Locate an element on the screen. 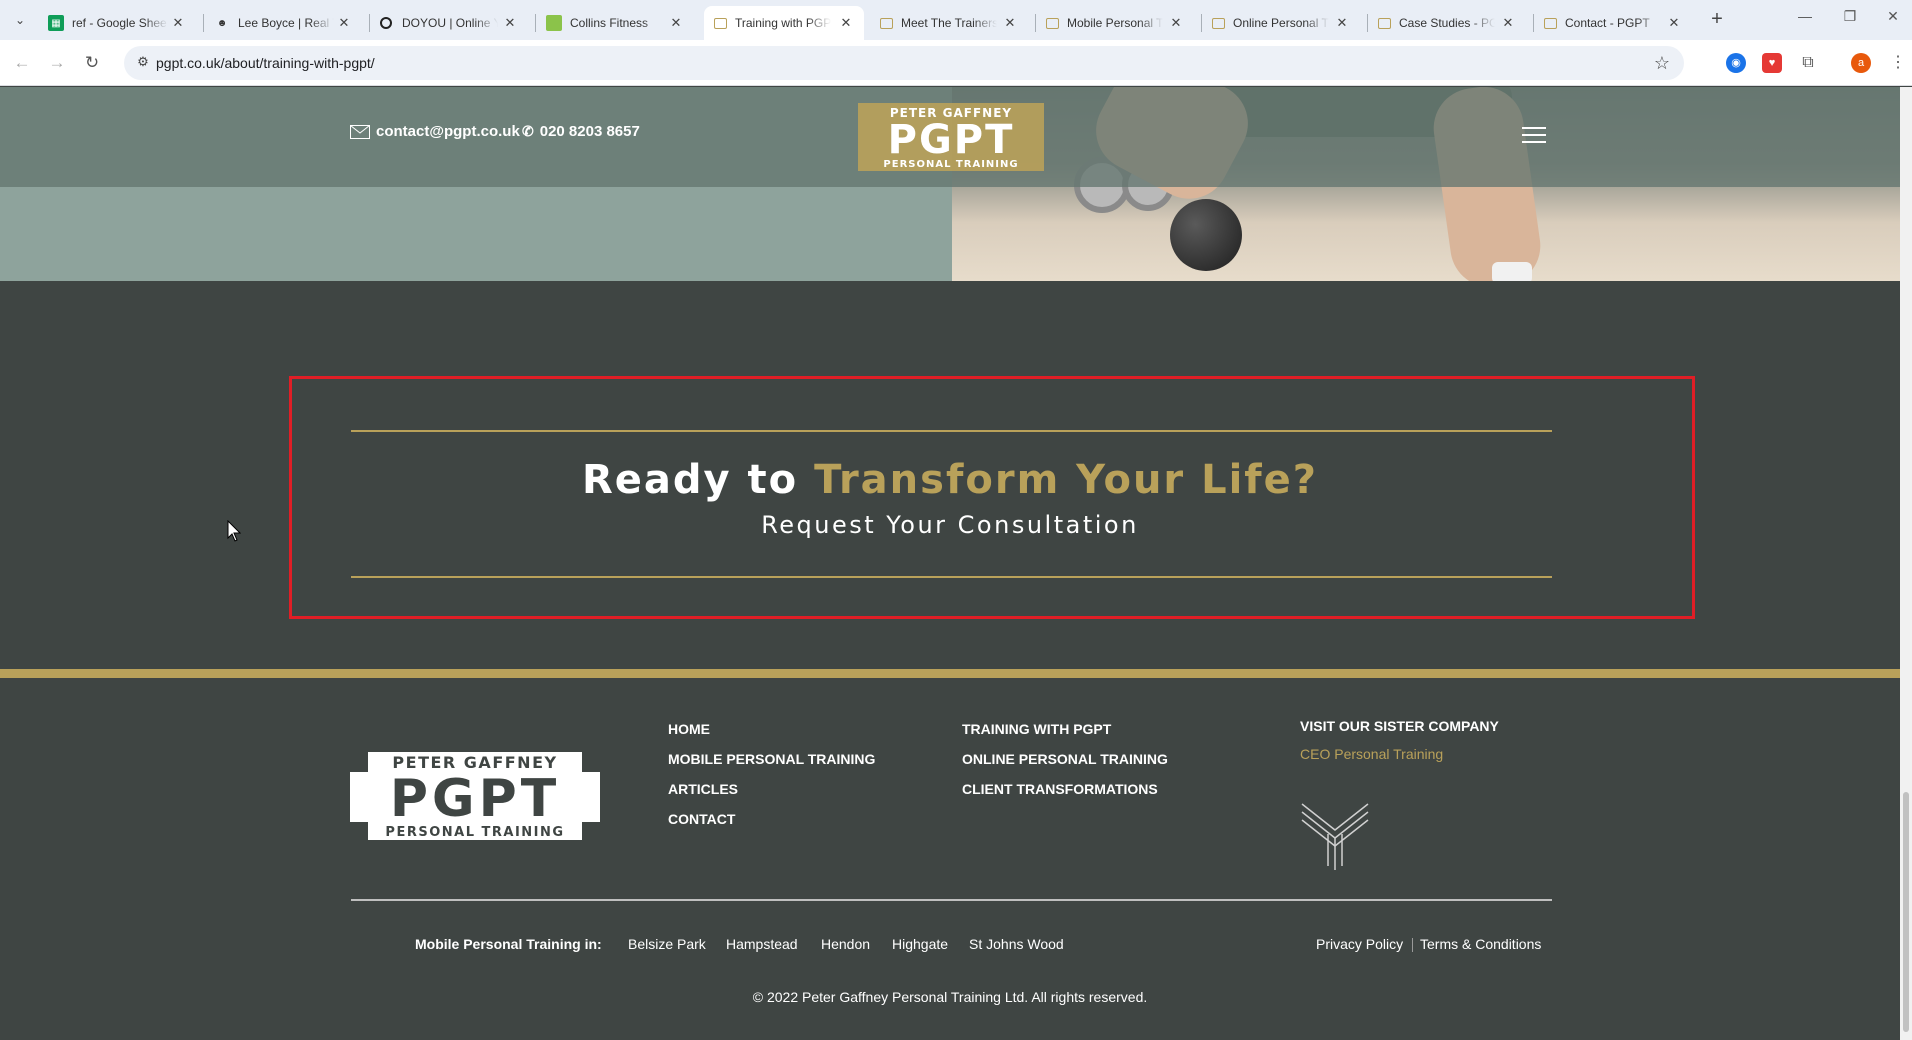 This screenshot has height=1040, width=1912. site-info-icon: ⚙ is located at coordinates (143, 63).